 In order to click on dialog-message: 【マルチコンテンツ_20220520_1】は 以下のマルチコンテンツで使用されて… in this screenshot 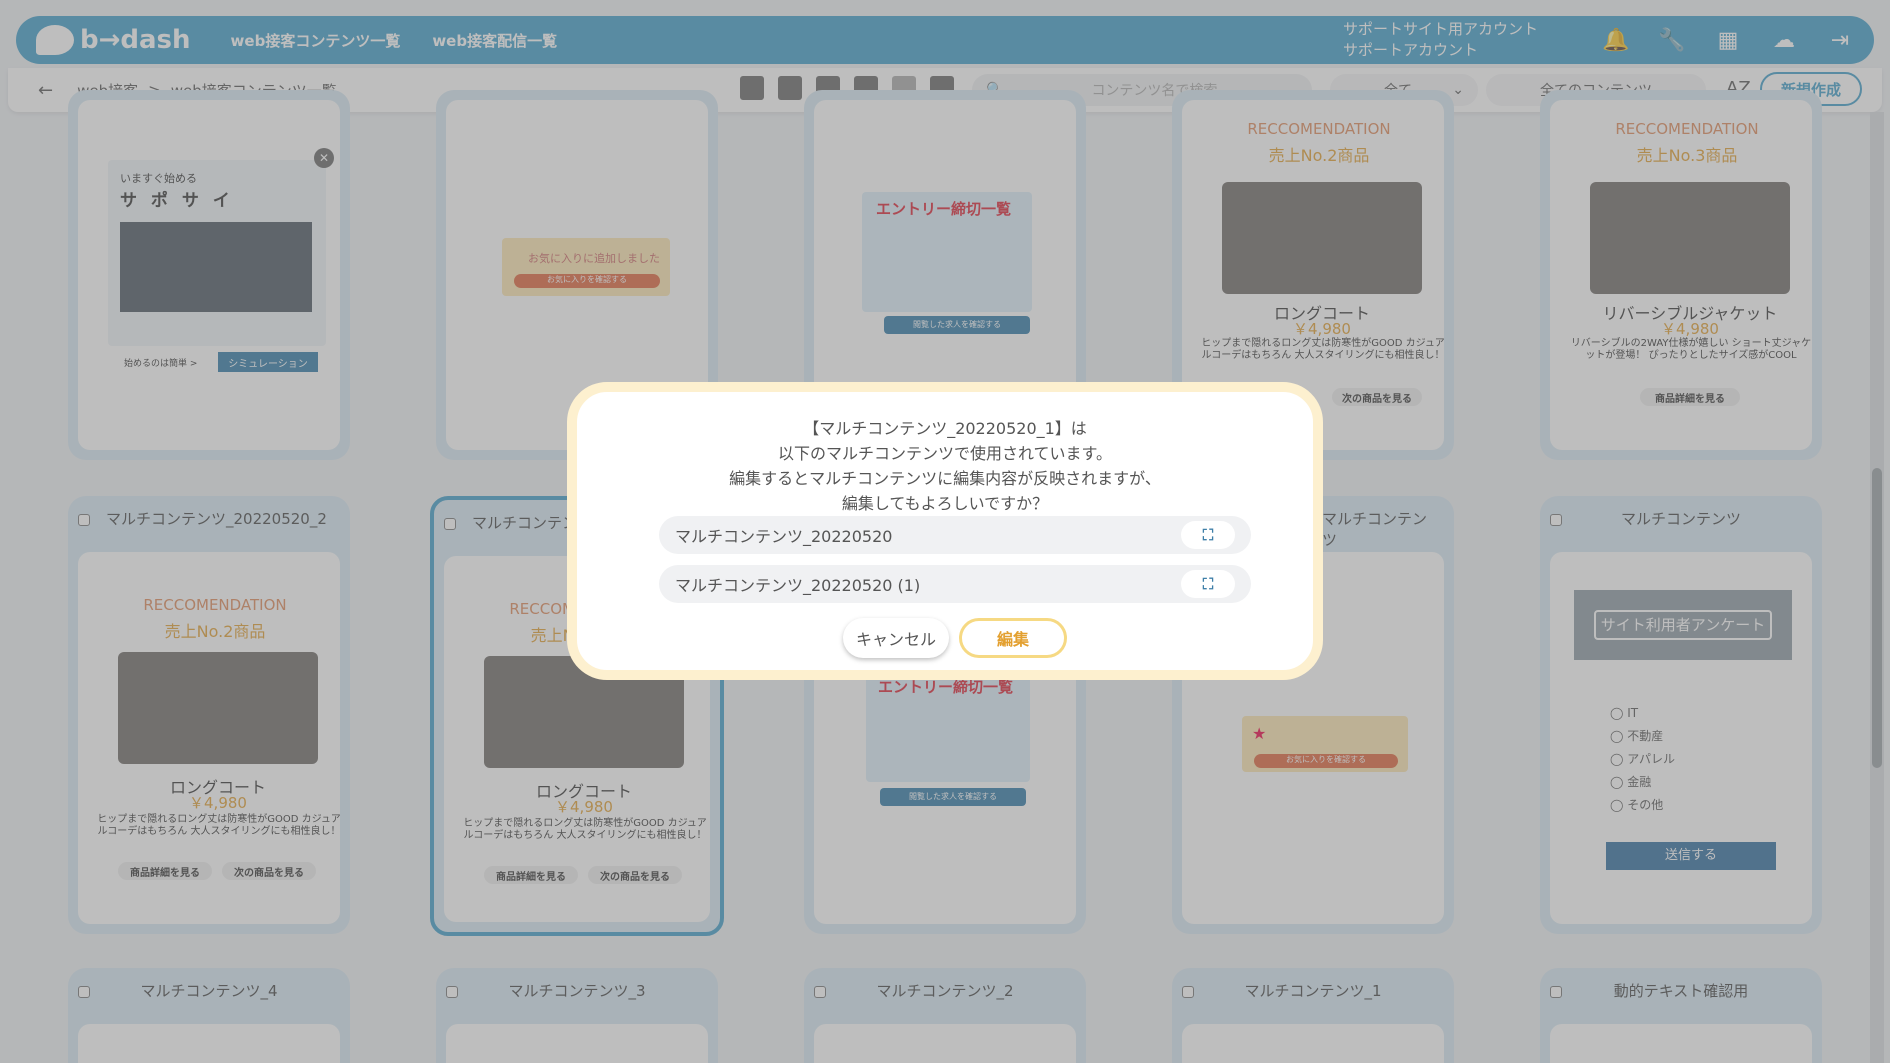, I will do `click(945, 466)`.